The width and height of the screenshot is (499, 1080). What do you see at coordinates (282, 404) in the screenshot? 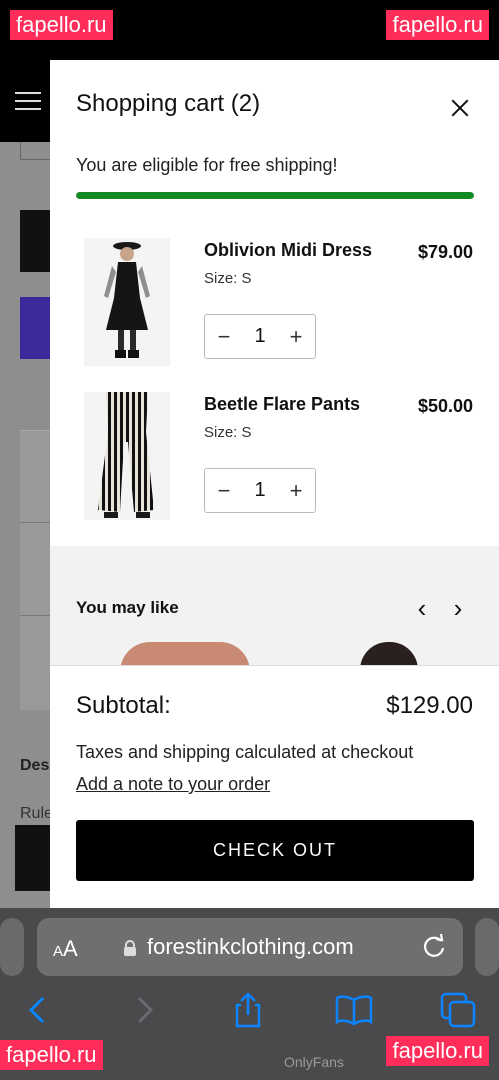
I see `item-name: Beetle Flare Pants` at bounding box center [282, 404].